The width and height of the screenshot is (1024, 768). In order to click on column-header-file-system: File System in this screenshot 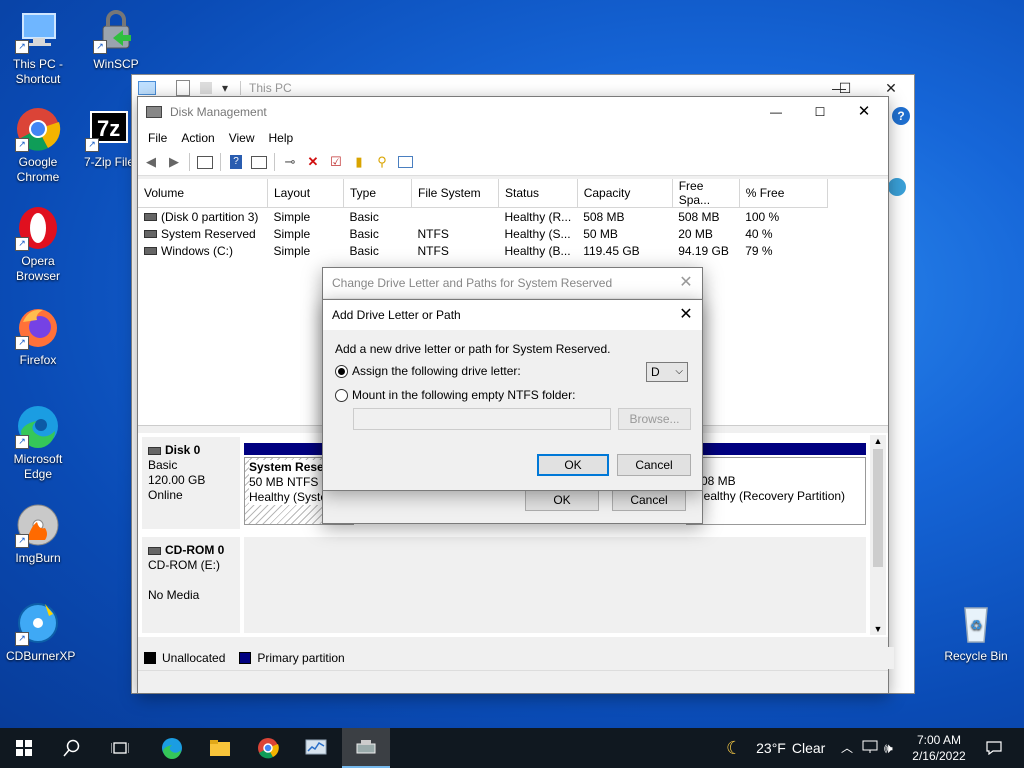, I will do `click(455, 193)`.